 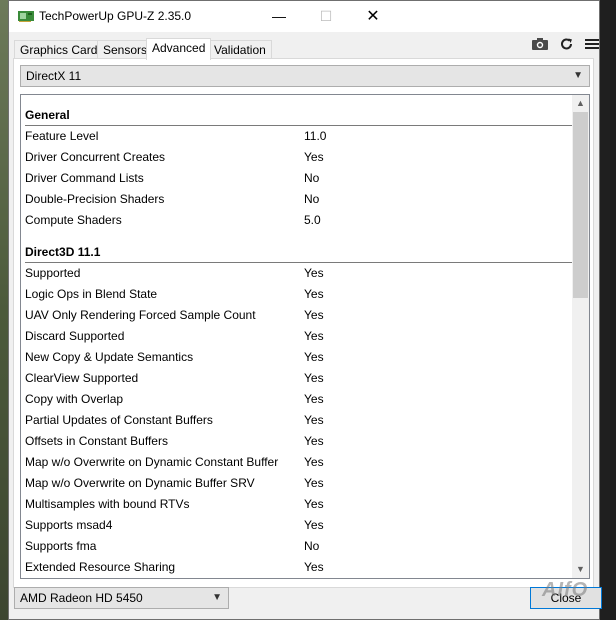 What do you see at coordinates (312, 220) in the screenshot?
I see `property-value: 5.0` at bounding box center [312, 220].